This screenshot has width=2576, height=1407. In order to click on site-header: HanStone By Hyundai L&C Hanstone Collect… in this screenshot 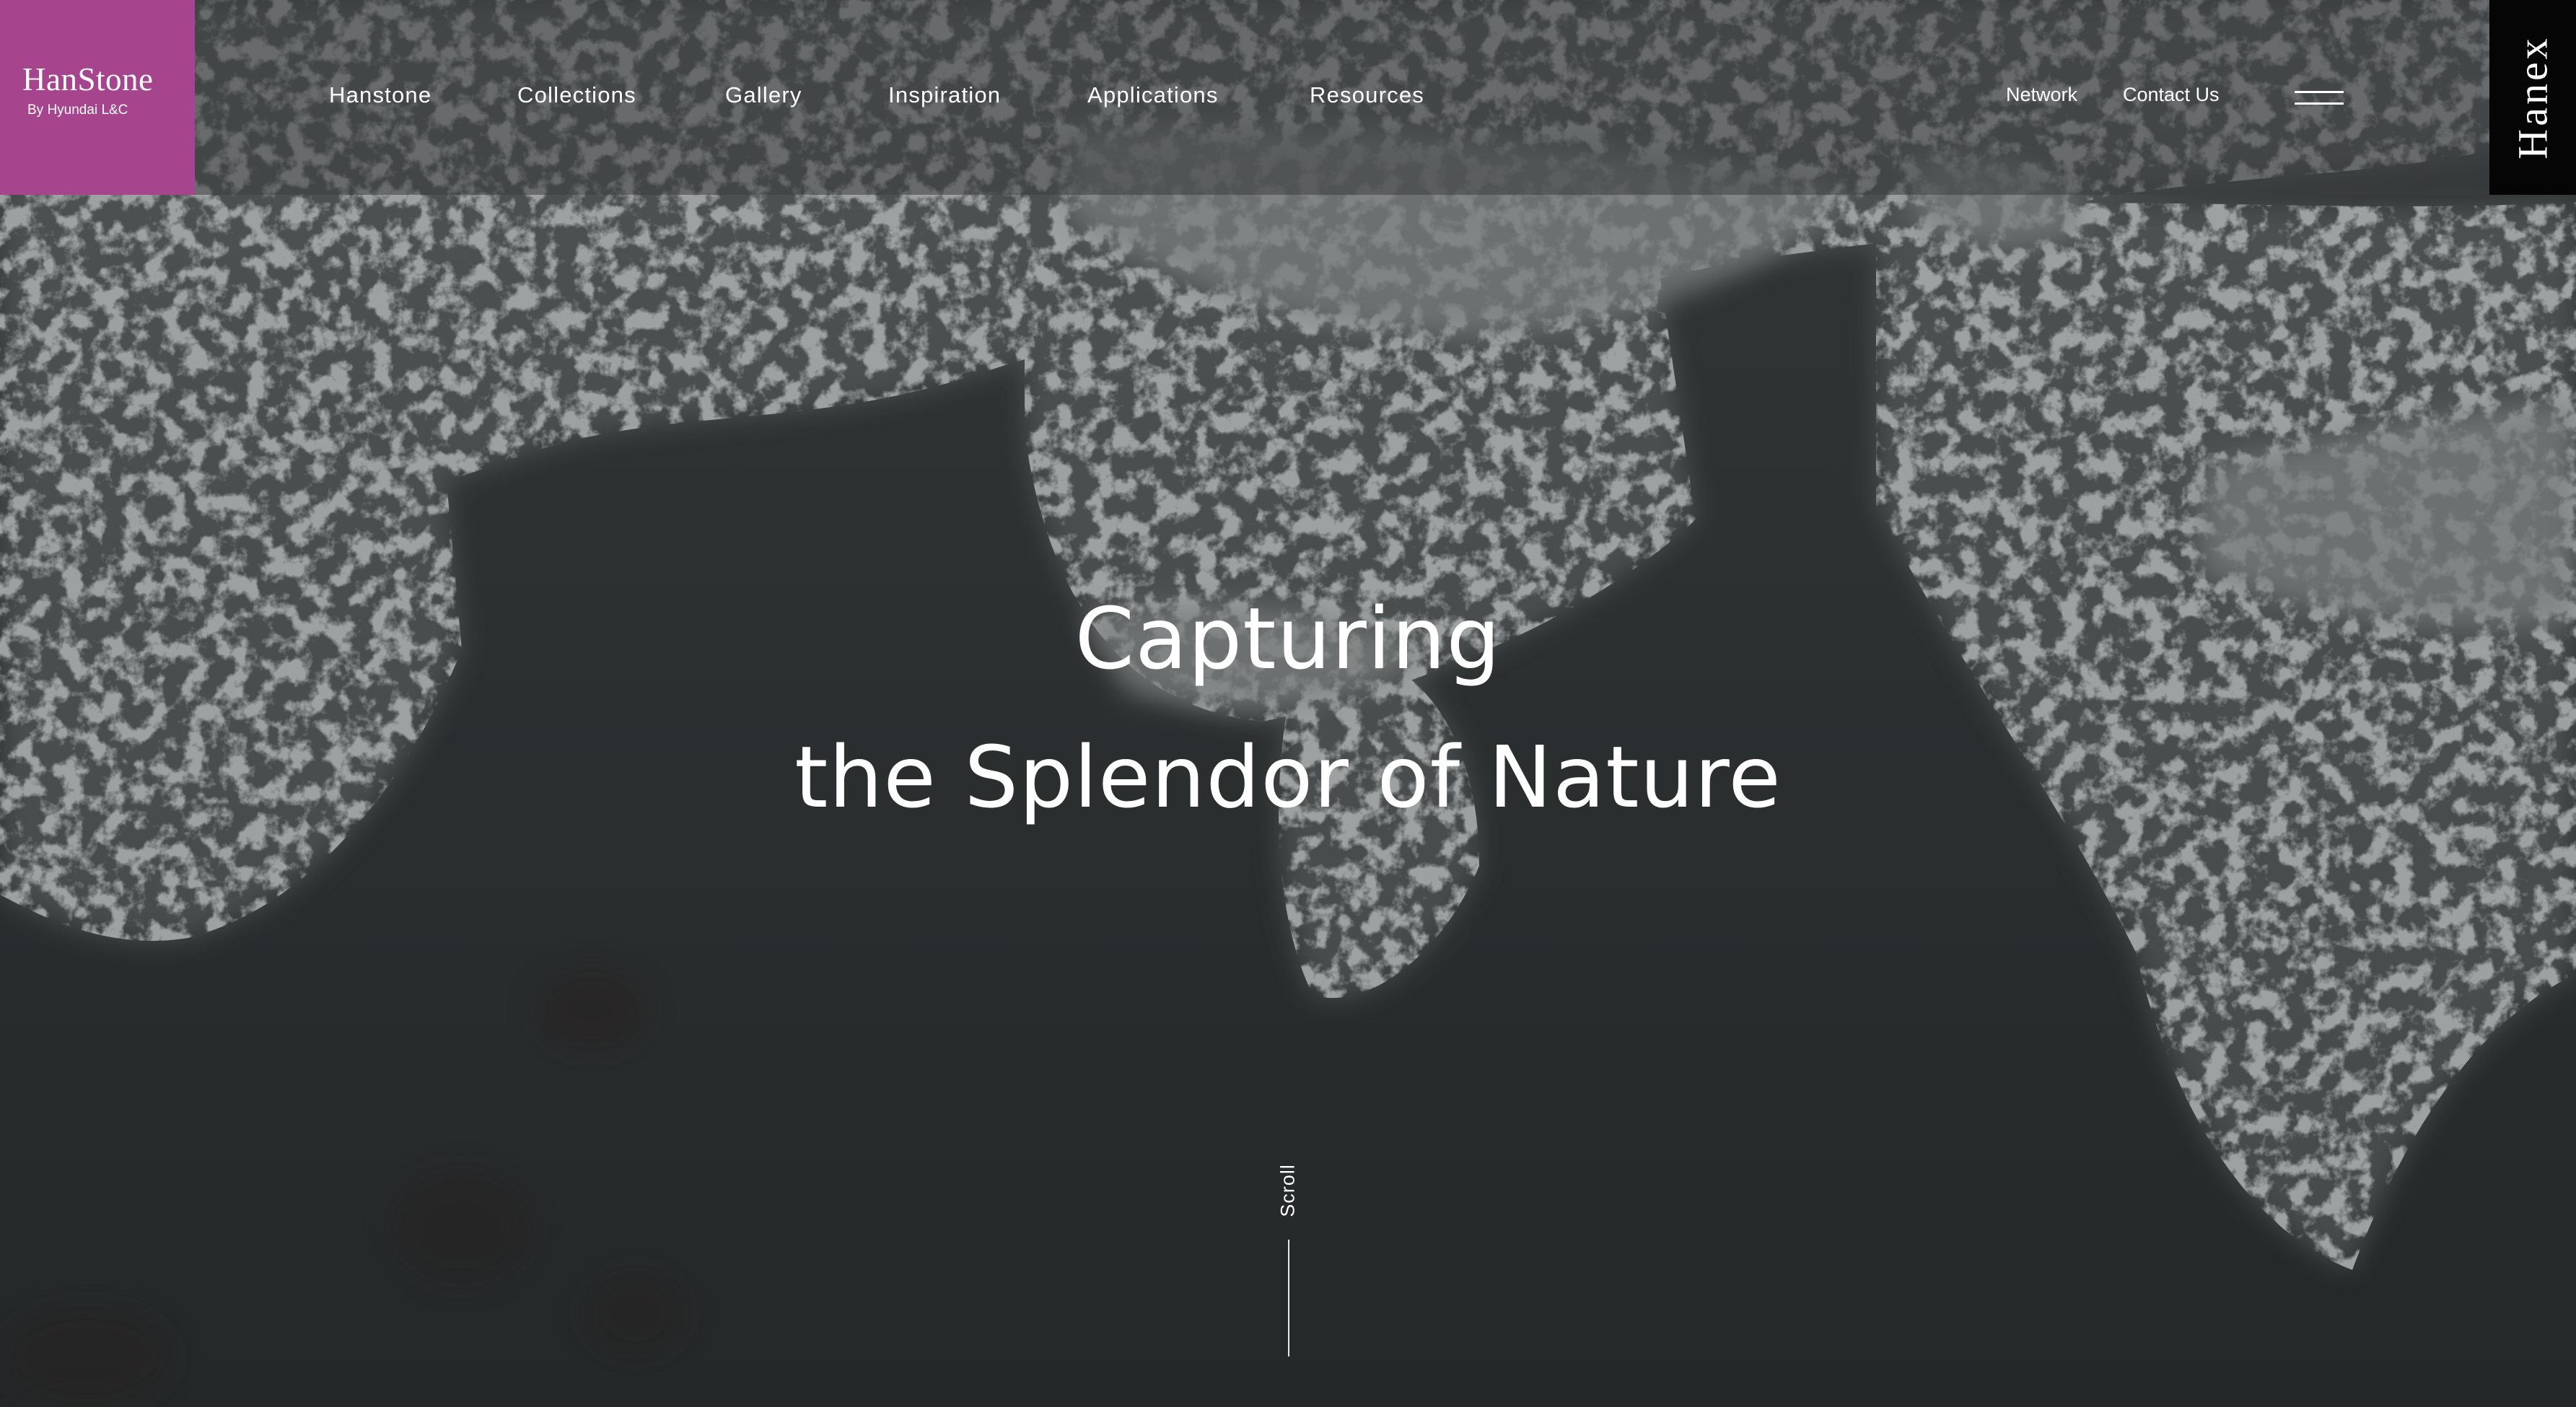, I will do `click(1288, 98)`.